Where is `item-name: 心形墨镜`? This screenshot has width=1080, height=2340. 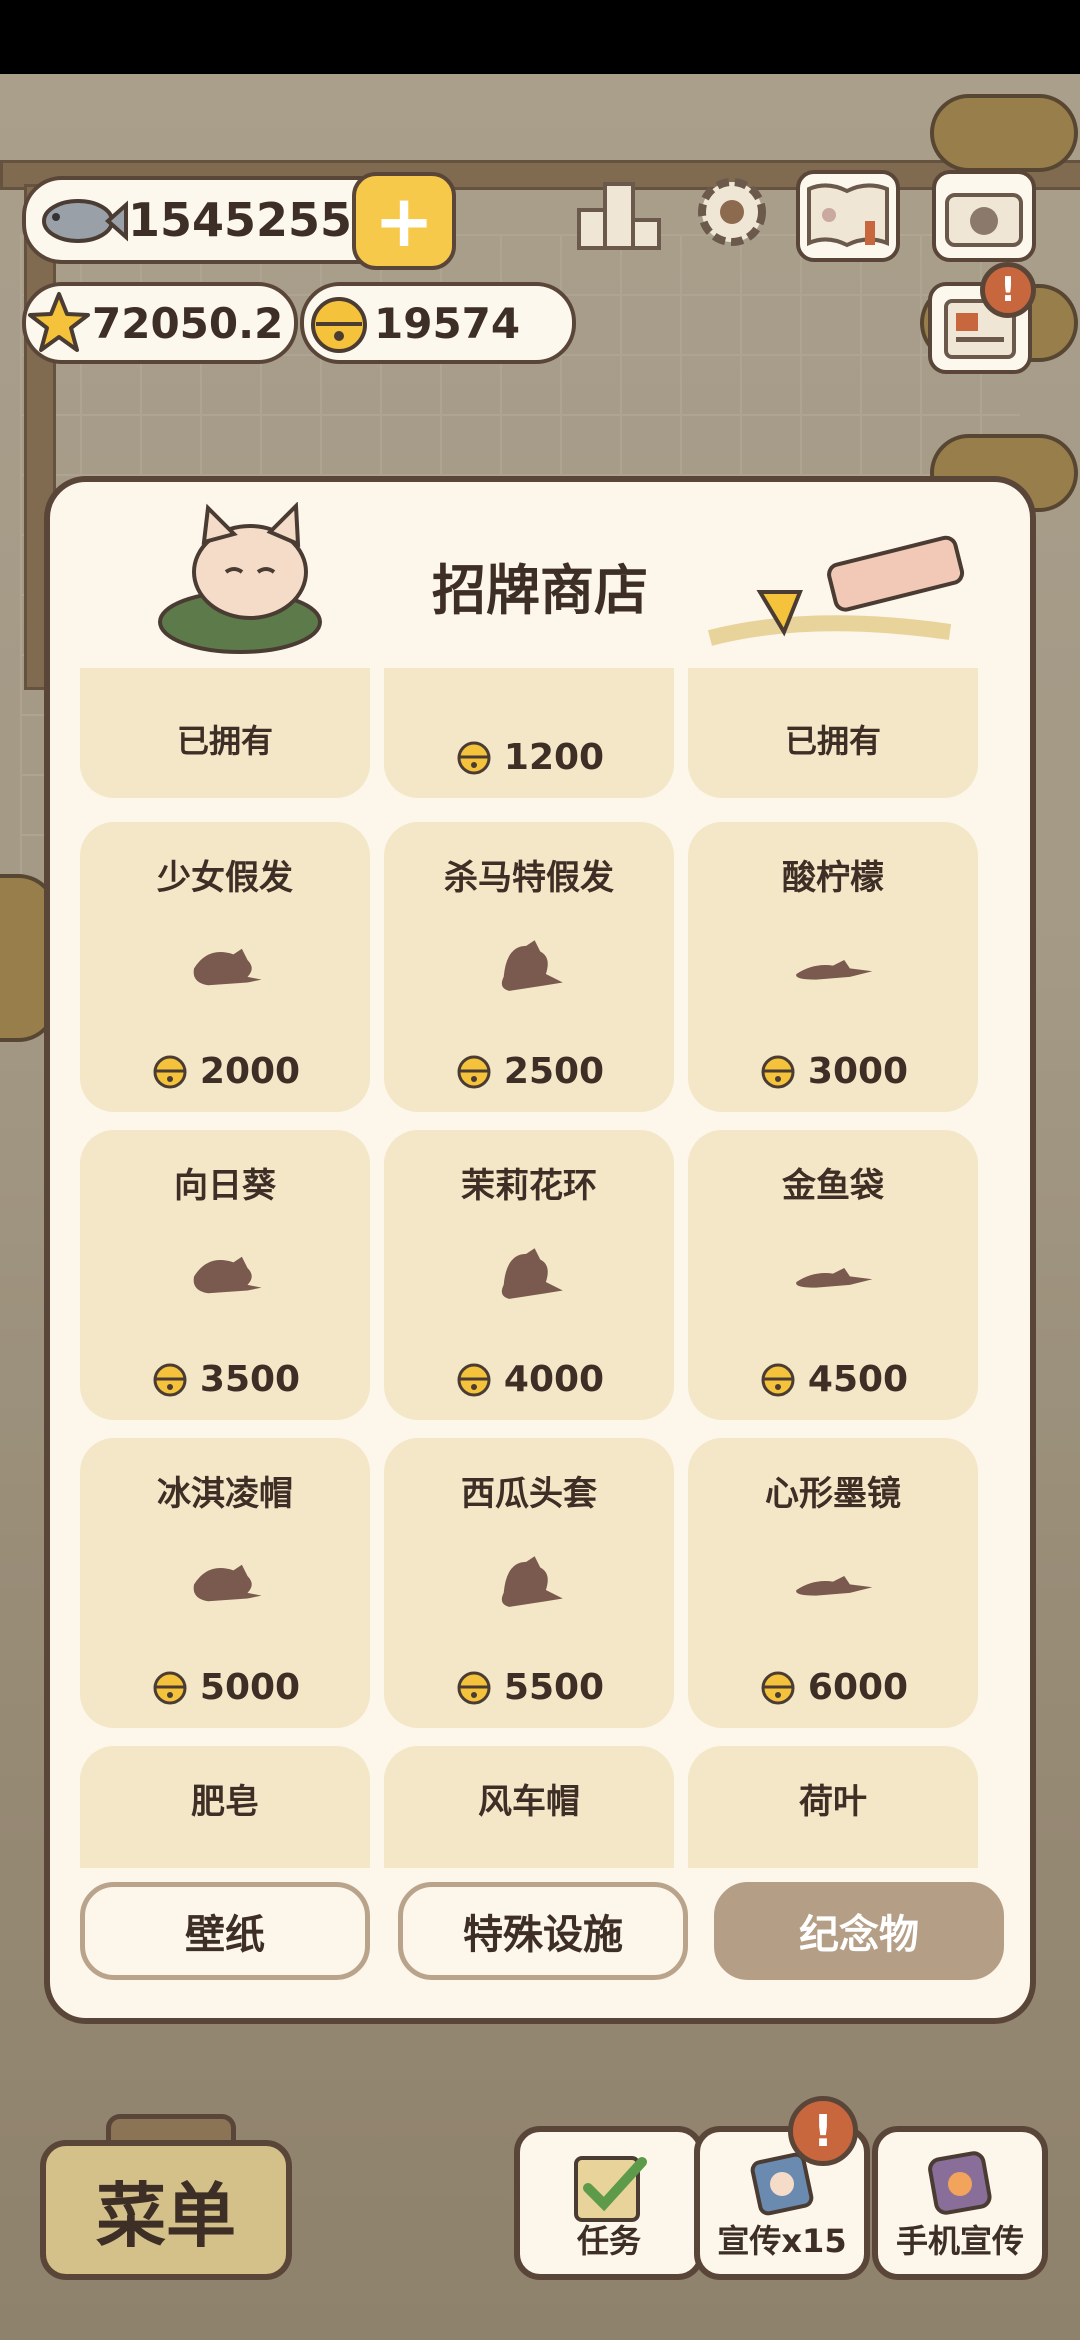
item-name: 心形墨镜 is located at coordinates (833, 1494).